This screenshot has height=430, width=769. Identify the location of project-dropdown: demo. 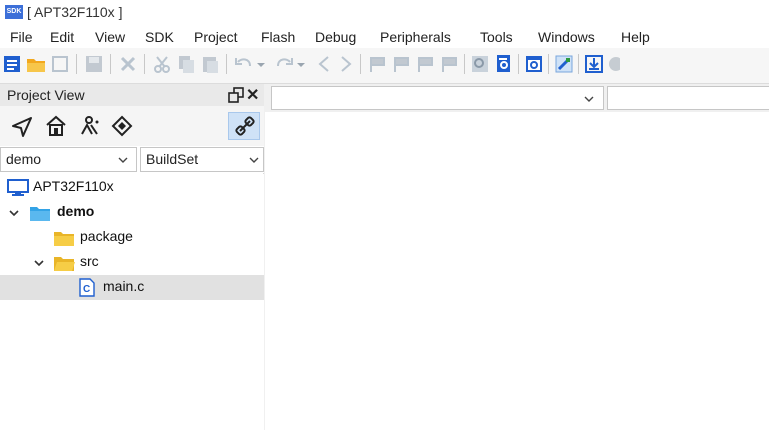
(68, 159).